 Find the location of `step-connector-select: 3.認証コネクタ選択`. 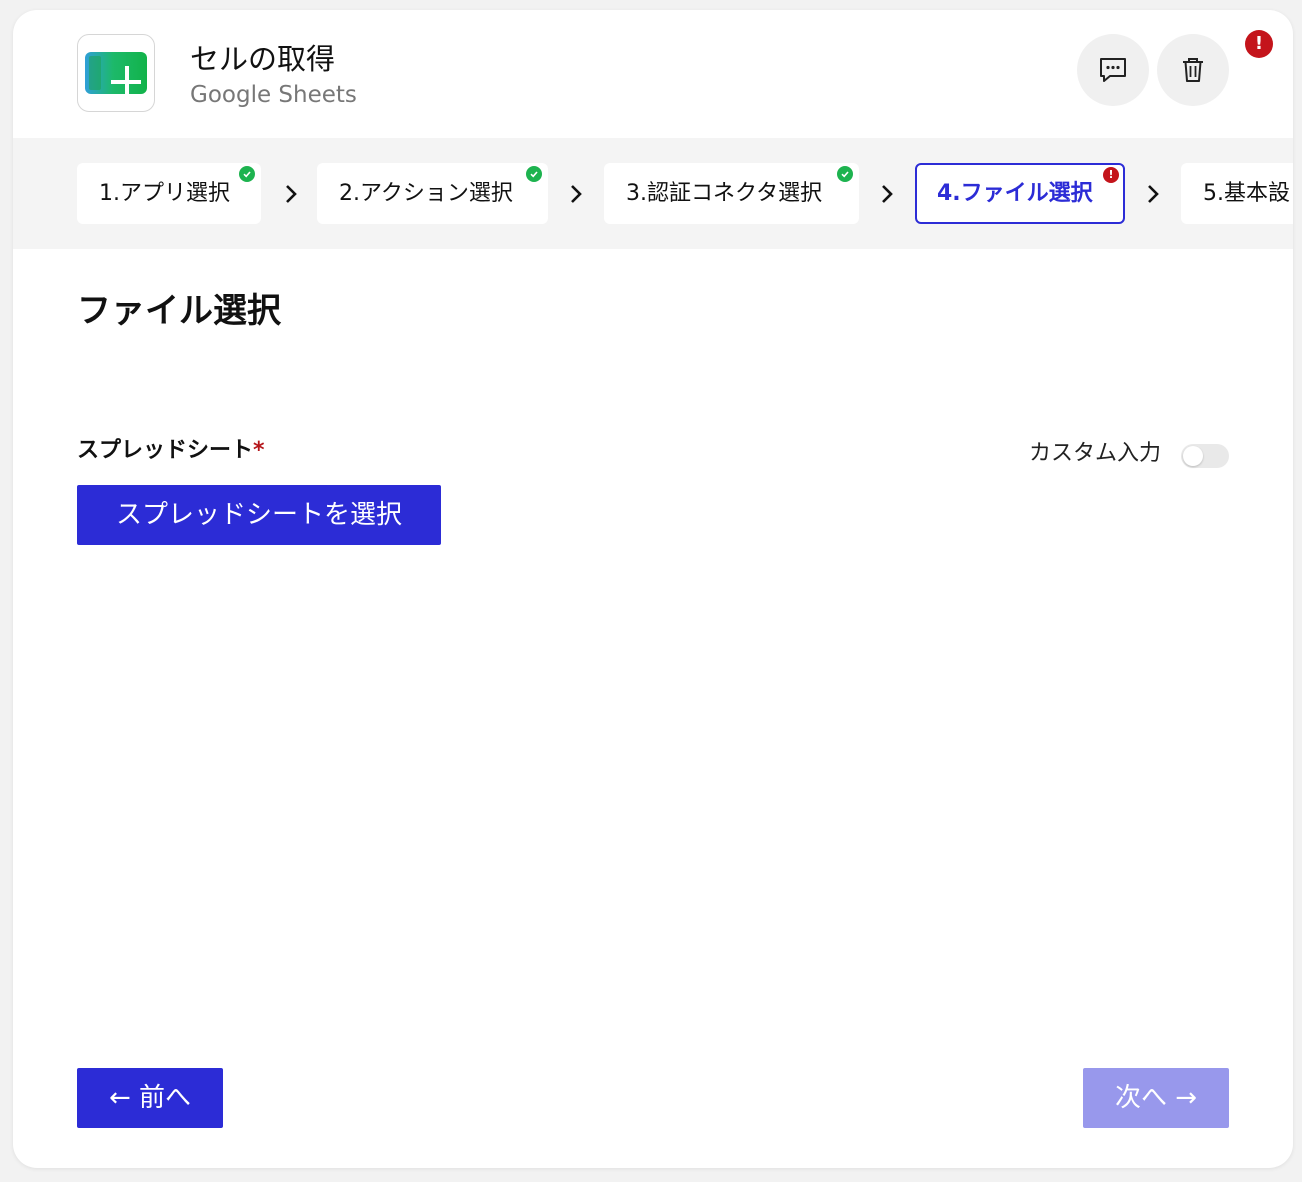

step-connector-select: 3.認証コネクタ選択 is located at coordinates (731, 193).